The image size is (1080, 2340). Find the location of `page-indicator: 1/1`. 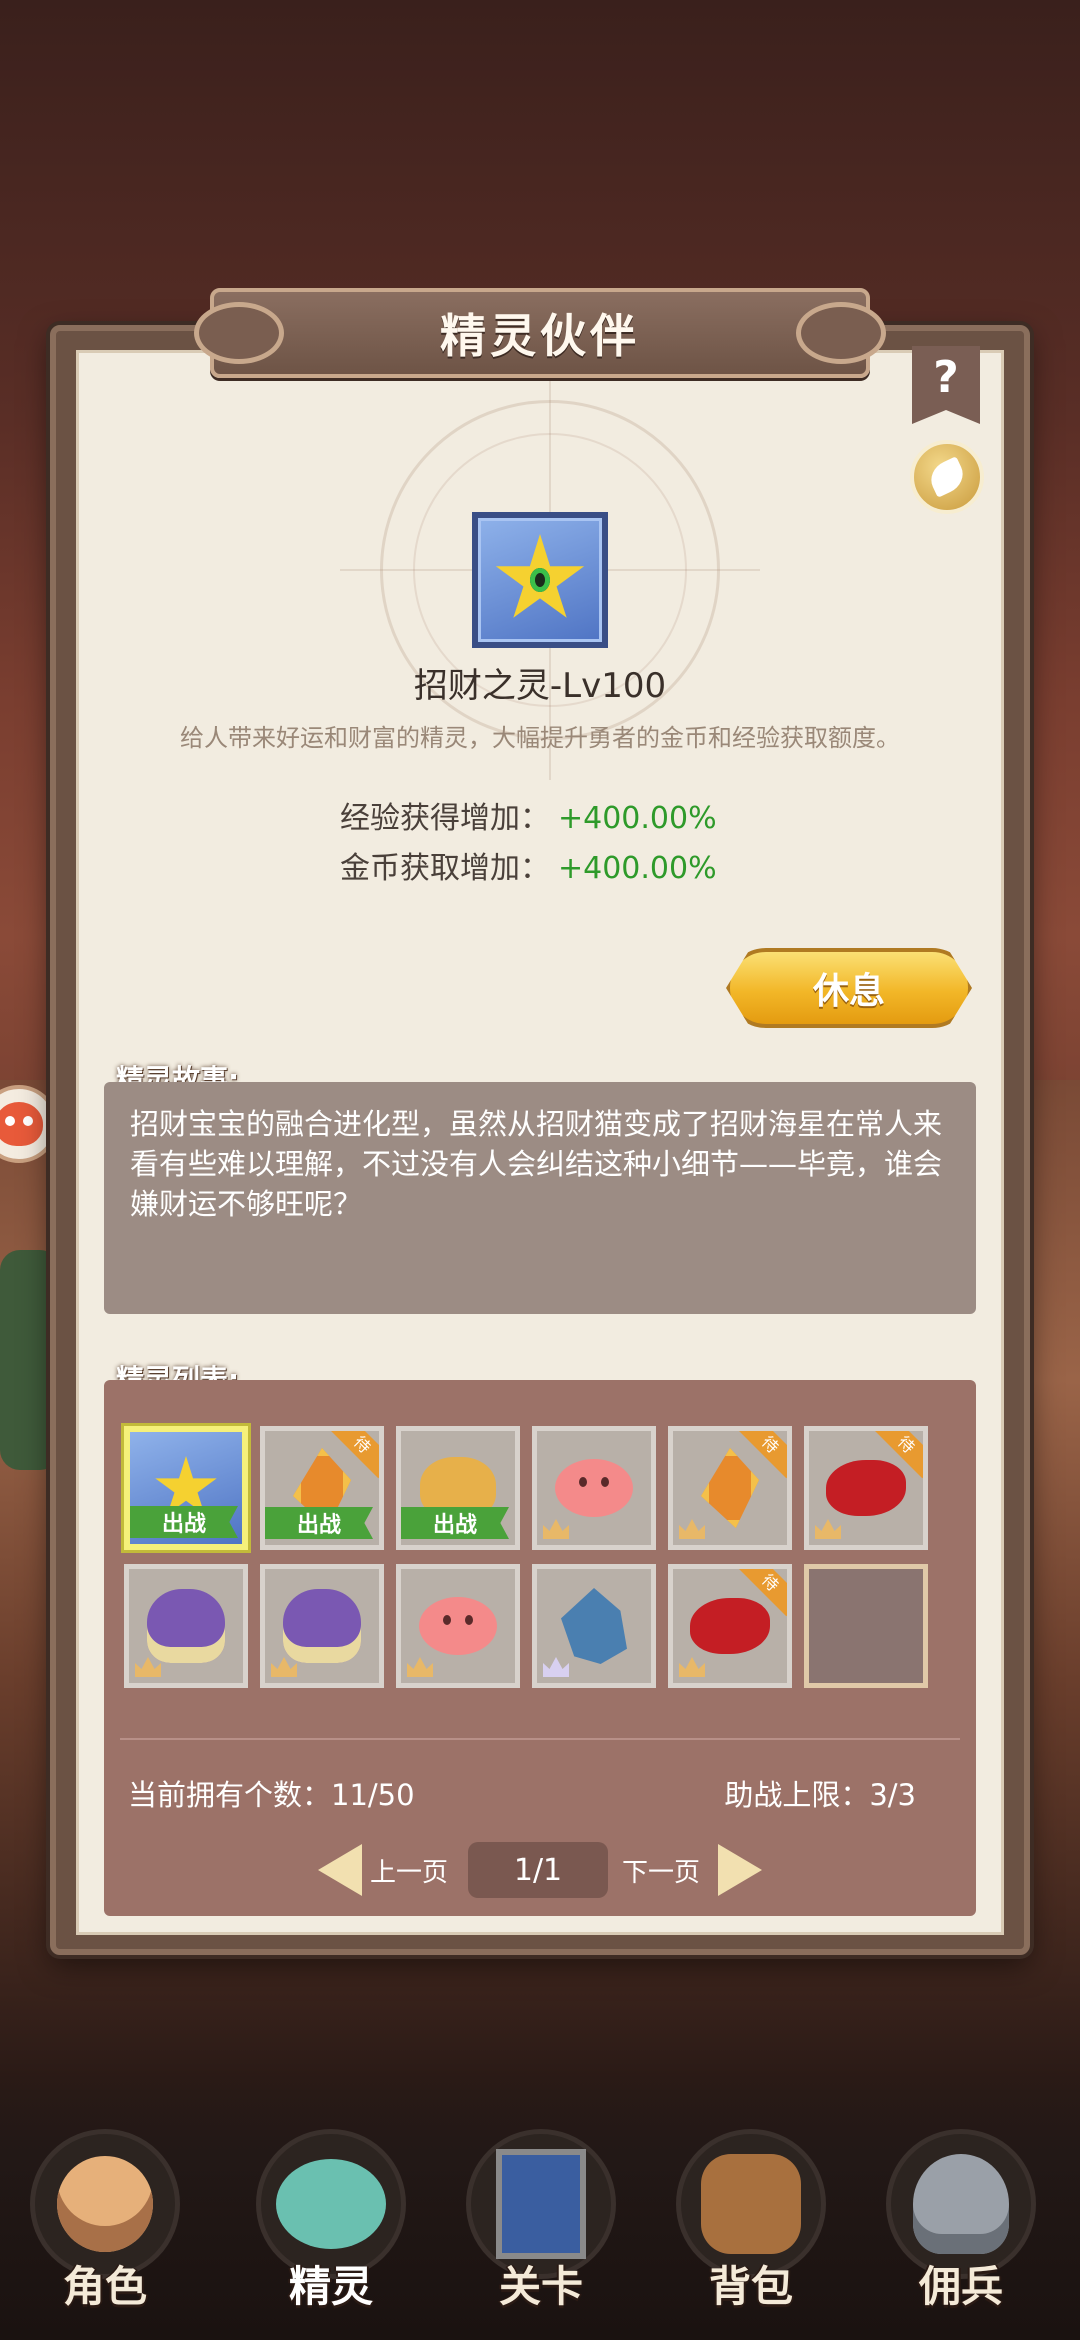

page-indicator: 1/1 is located at coordinates (538, 1870).